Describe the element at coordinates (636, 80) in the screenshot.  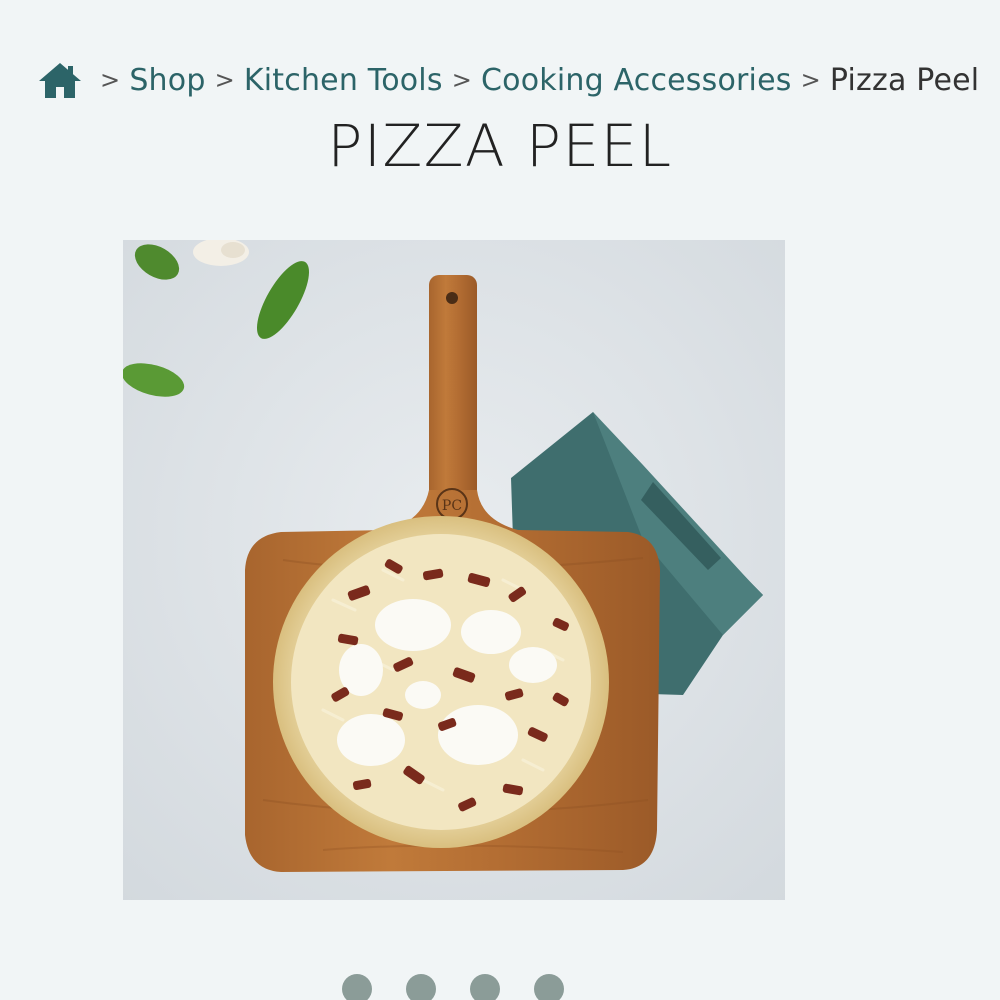
I see `breadcrumb-link-cooking-accessories: Cooking Accessories` at that location.